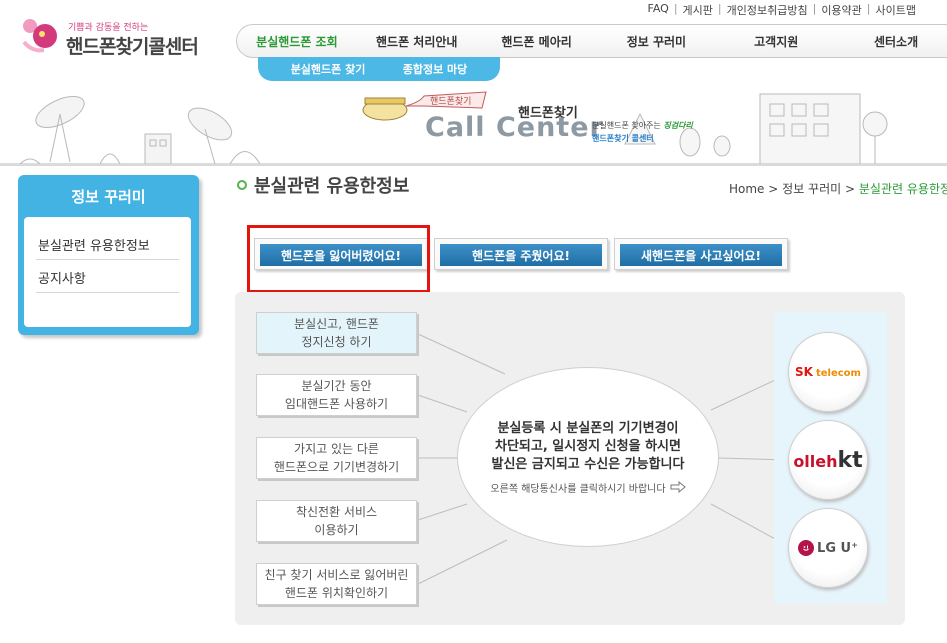 This screenshot has height=643, width=947. I want to click on nav-phone-guide: 핸드폰 처리안내, so click(417, 41).